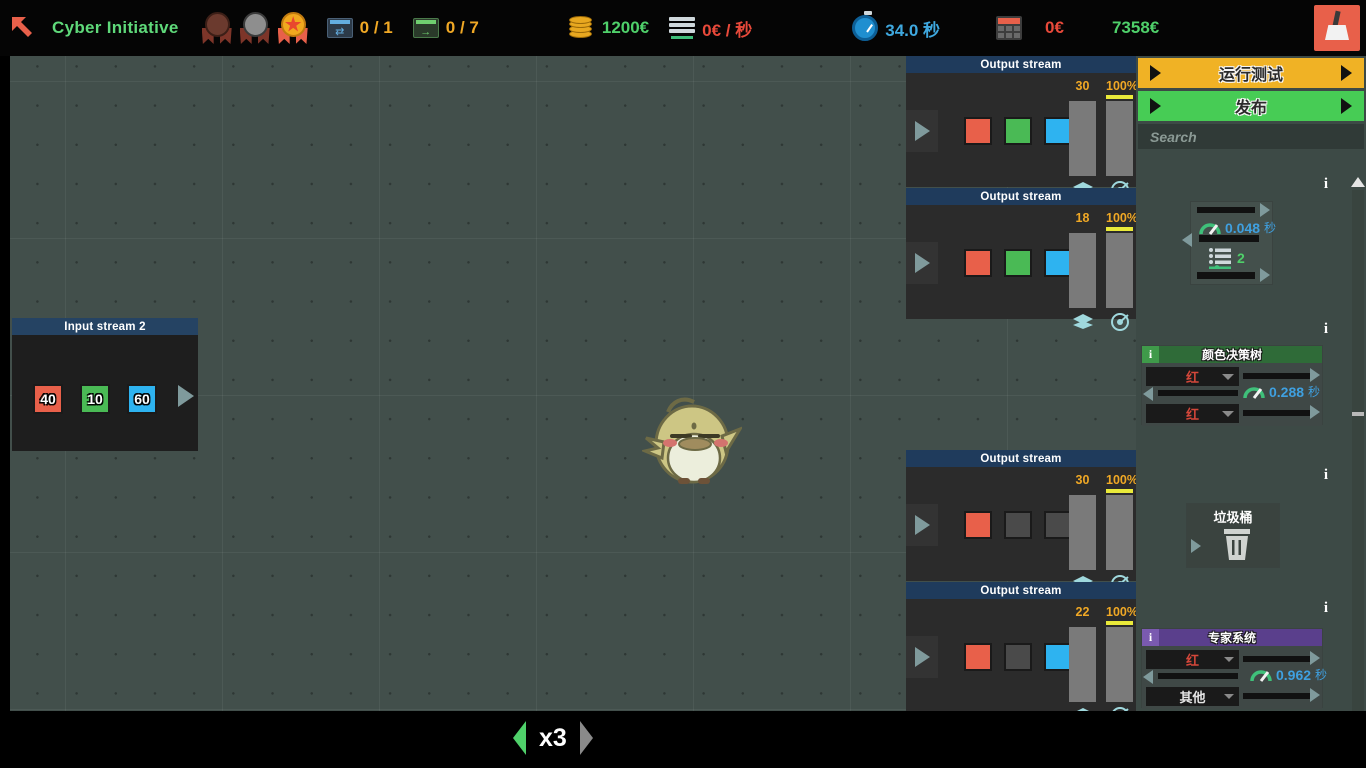 The height and width of the screenshot is (768, 1366). Describe the element at coordinates (1337, 28) in the screenshot. I see `broom-clean-icon` at that location.